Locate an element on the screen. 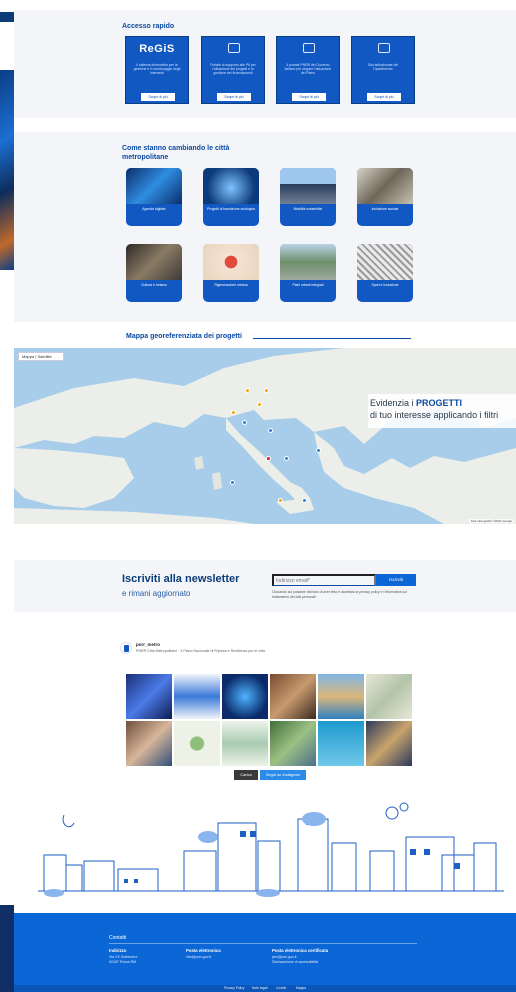 The image size is (516, 992). city-card-3: Mobilità sostenibile is located at coordinates (308, 197).